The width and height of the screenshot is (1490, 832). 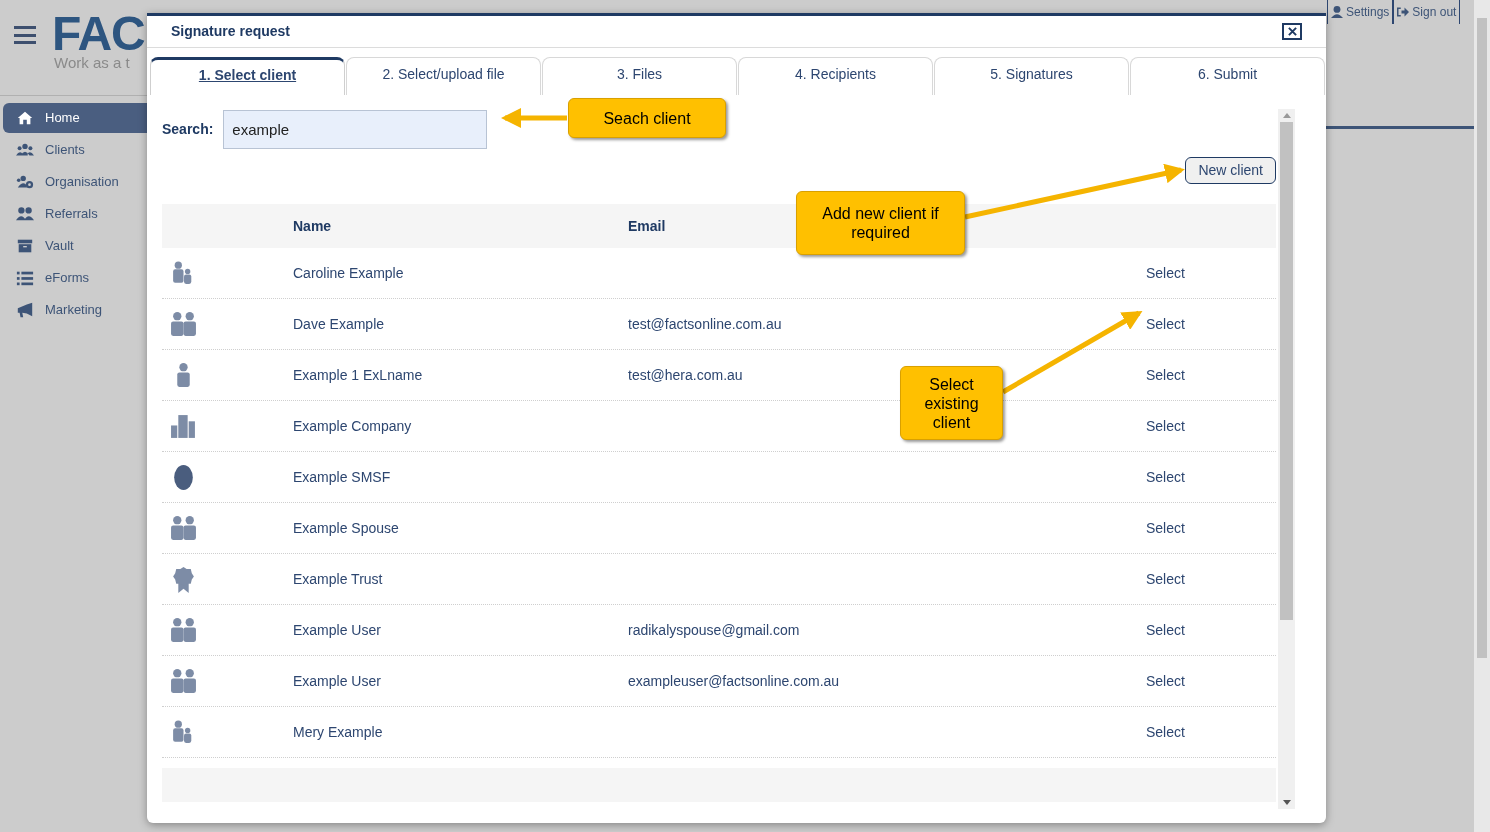 I want to click on sidebar-item: Vault, so click(x=75, y=246).